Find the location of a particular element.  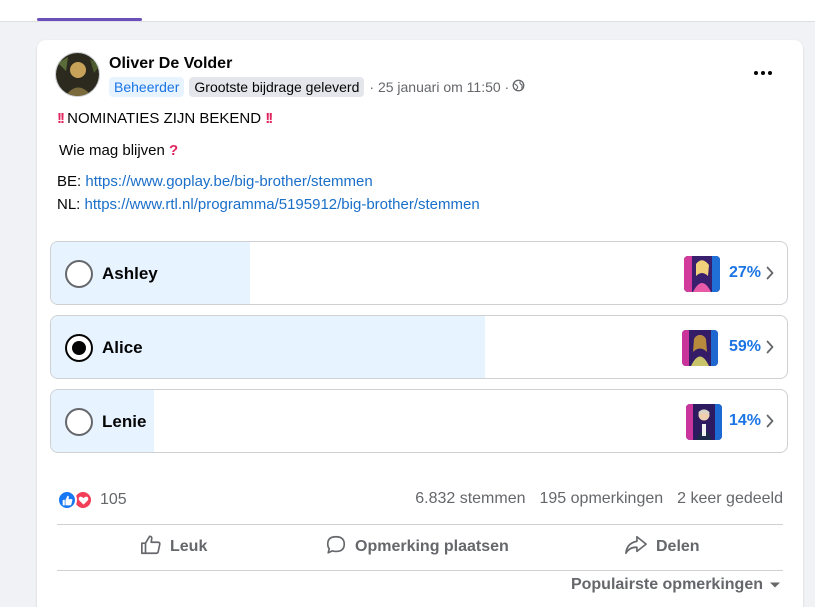

like-reaction-icon is located at coordinates (67, 500).